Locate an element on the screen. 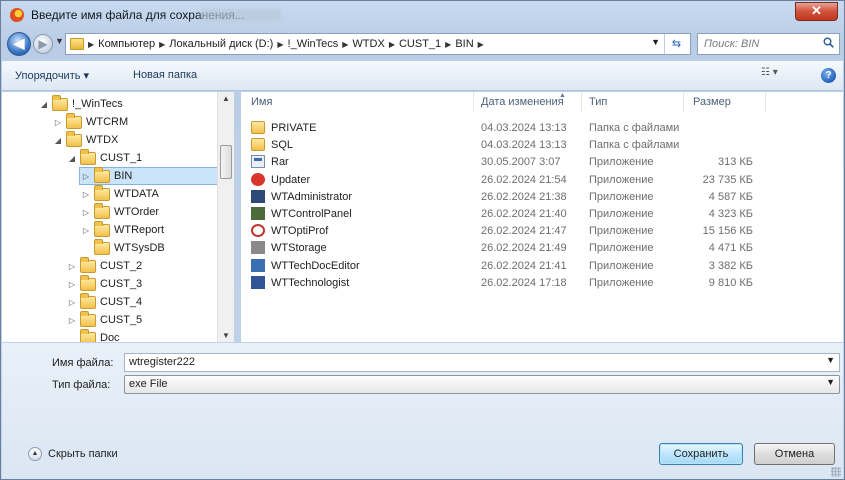 The image size is (845, 480). scrollbar-thumb is located at coordinates (226, 162).